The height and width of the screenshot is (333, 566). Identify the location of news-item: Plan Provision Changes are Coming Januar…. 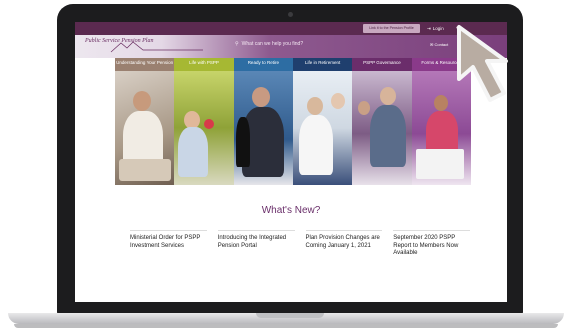
(344, 244).